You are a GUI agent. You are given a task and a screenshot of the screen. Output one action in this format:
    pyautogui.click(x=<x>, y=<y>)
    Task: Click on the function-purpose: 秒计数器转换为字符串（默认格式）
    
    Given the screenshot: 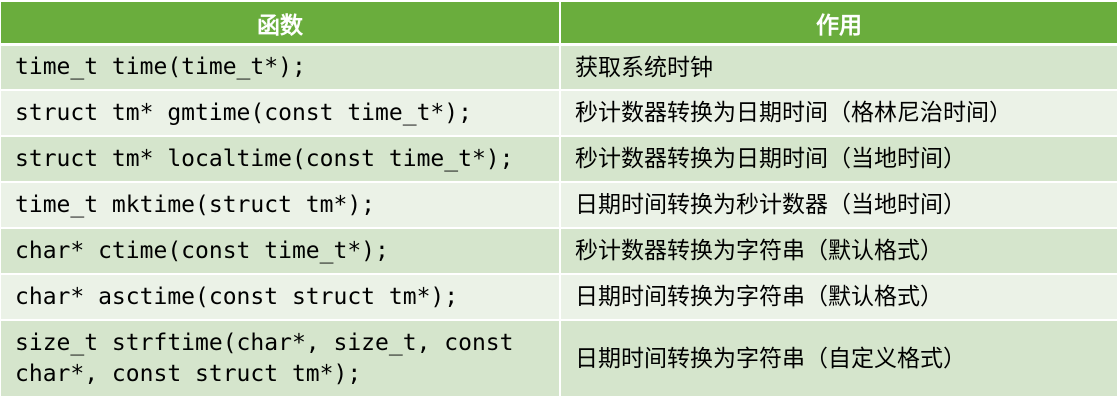 What is the action you would take?
    pyautogui.click(x=838, y=251)
    